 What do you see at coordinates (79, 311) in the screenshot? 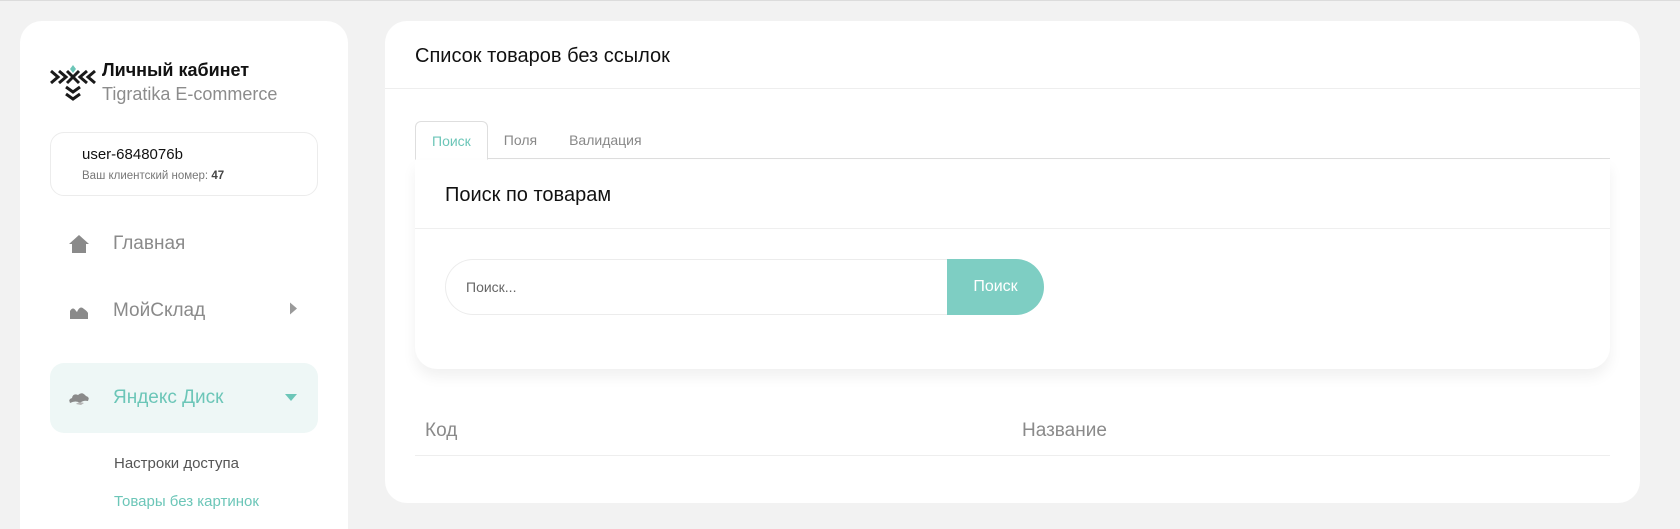
I see `warehouse-icon` at bounding box center [79, 311].